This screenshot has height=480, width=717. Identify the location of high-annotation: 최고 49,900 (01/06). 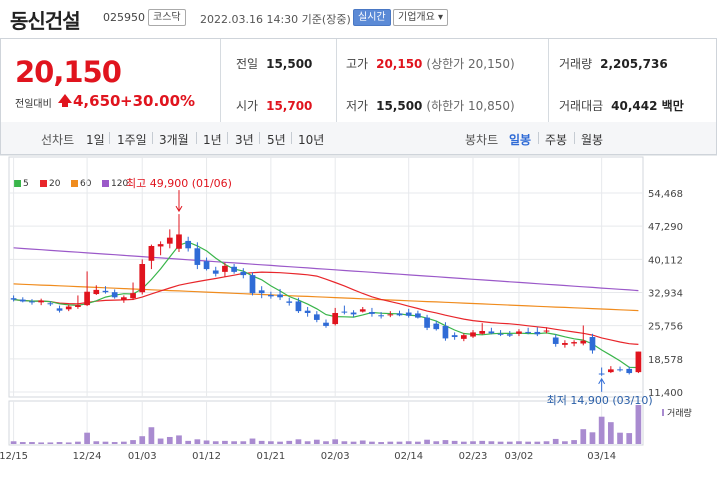
(179, 183).